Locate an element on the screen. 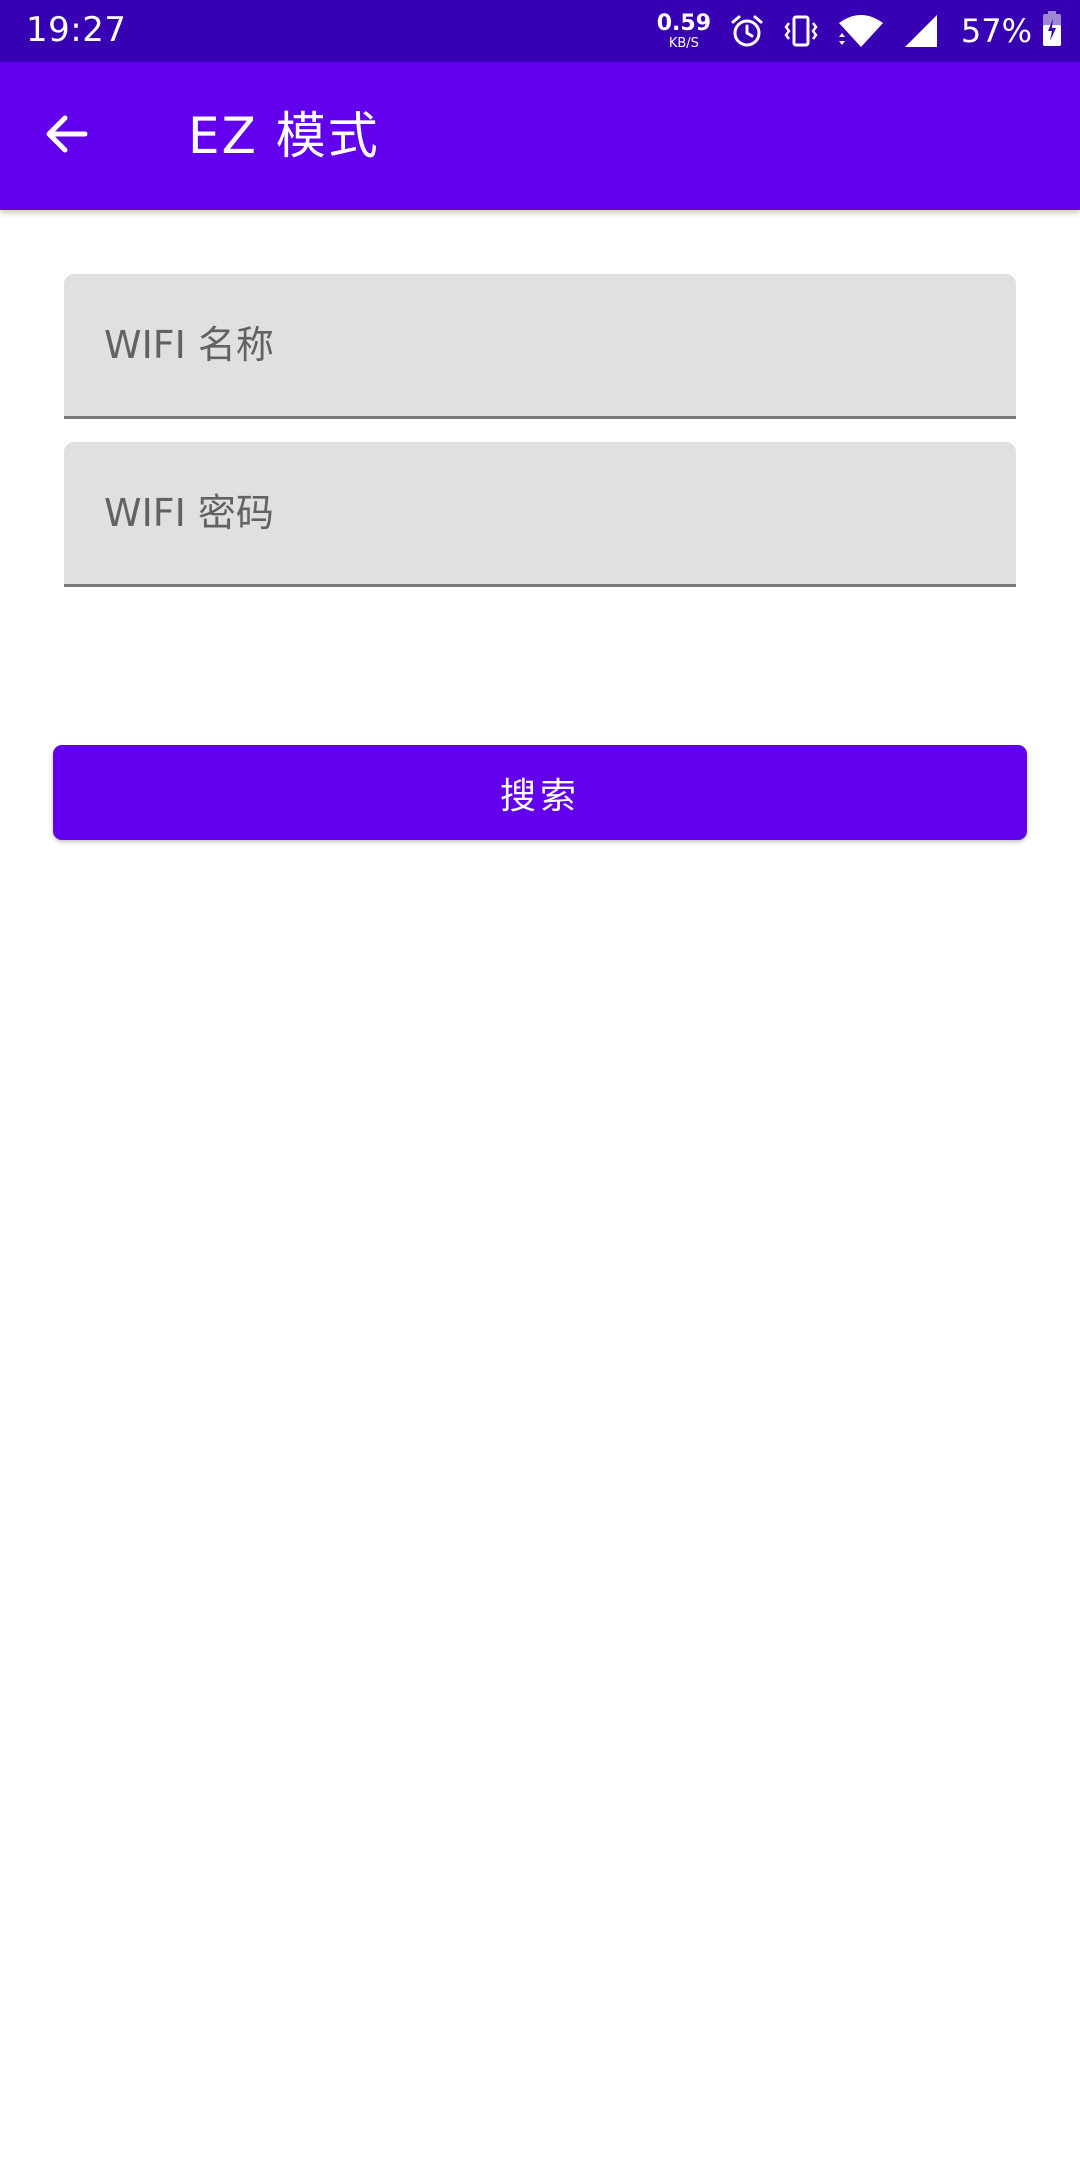  wifi-password-field is located at coordinates (540, 514).